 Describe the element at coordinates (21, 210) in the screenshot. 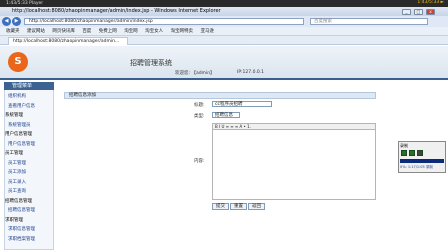

I see `menu-item: 招聘信息管理` at that location.